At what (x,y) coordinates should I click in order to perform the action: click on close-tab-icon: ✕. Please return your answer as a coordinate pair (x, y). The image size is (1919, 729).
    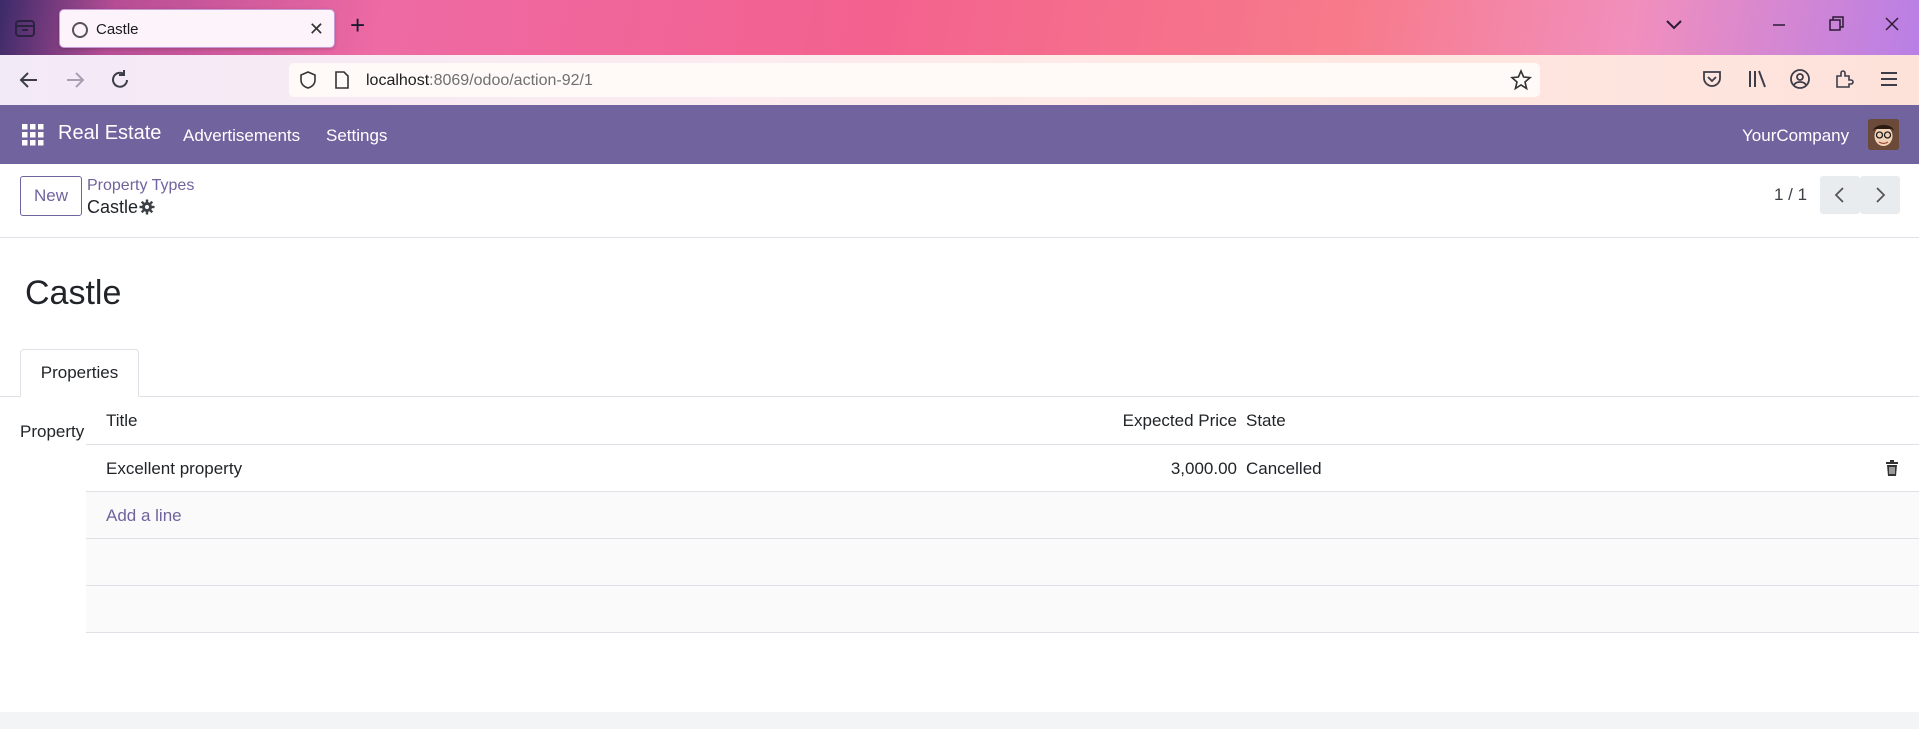
    Looking at the image, I should click on (316, 29).